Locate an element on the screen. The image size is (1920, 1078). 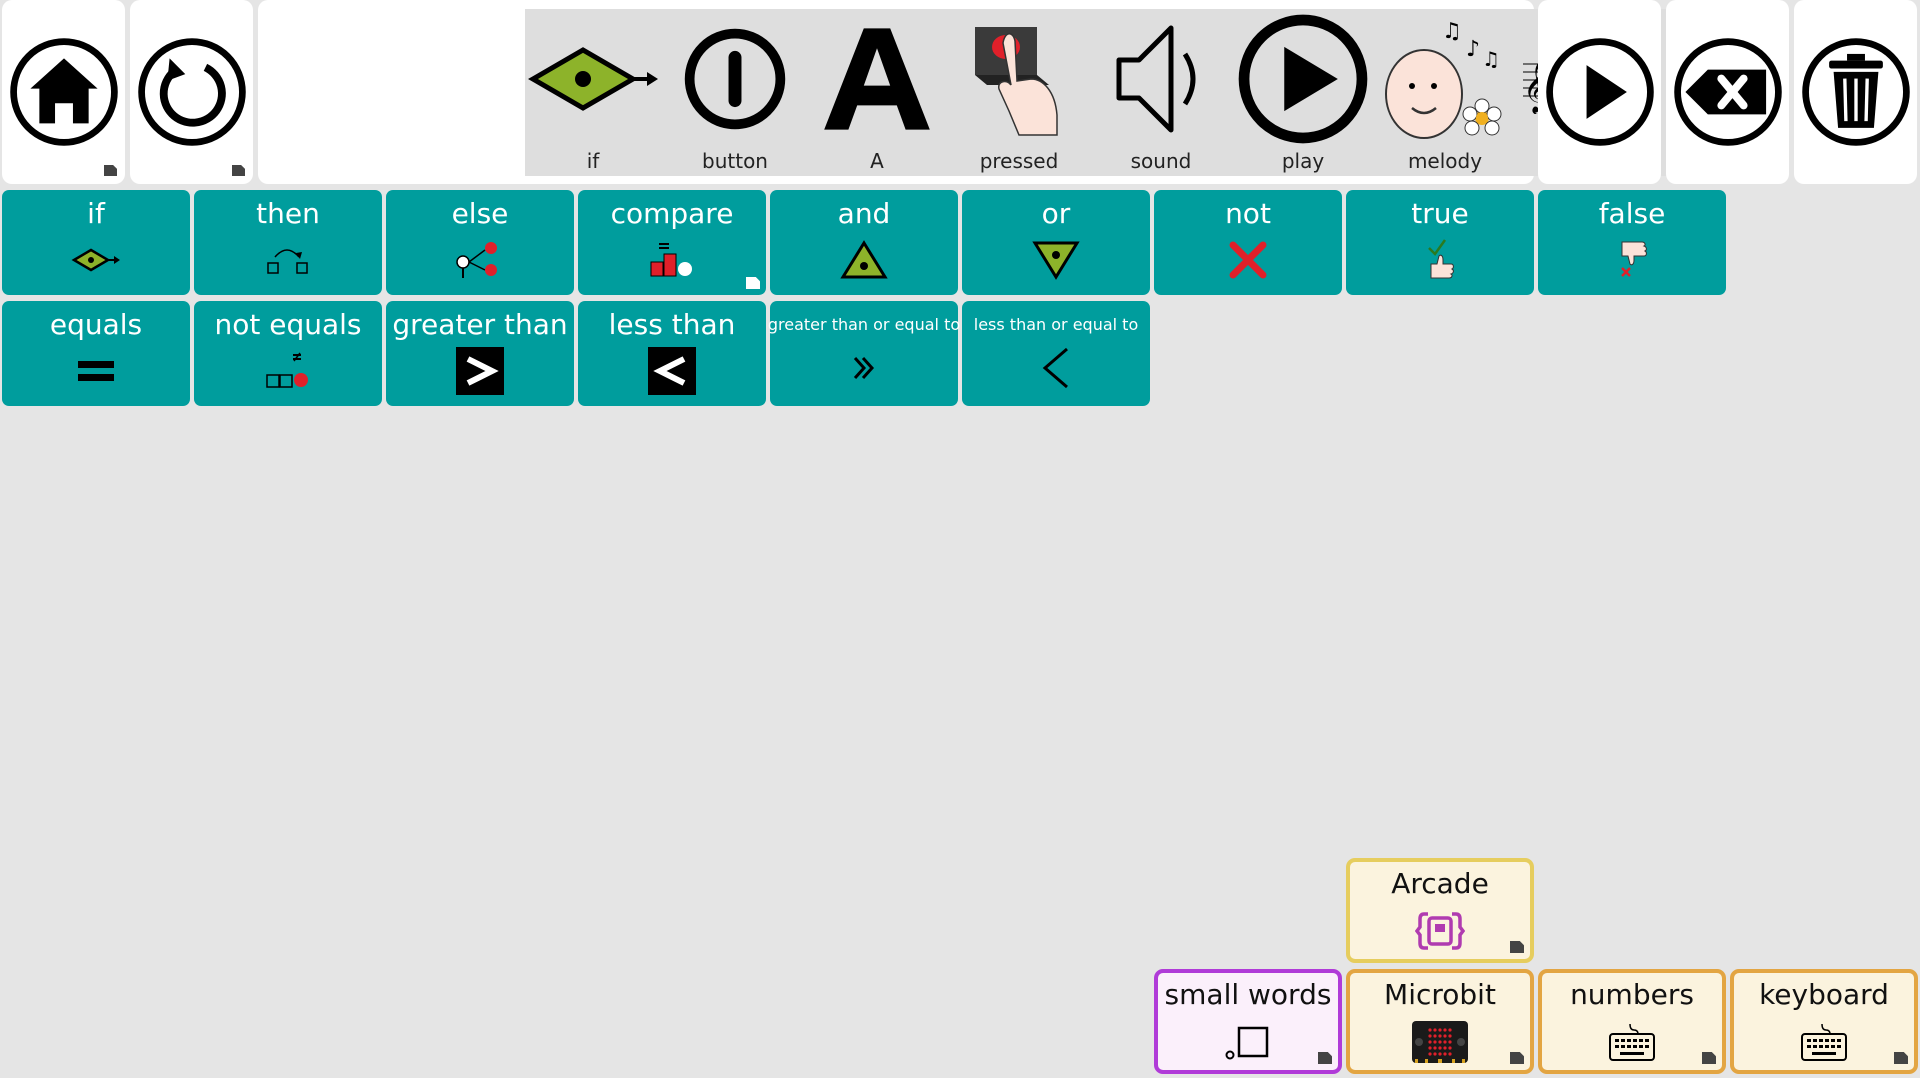
folder-label: numbers is located at coordinates (1632, 994).